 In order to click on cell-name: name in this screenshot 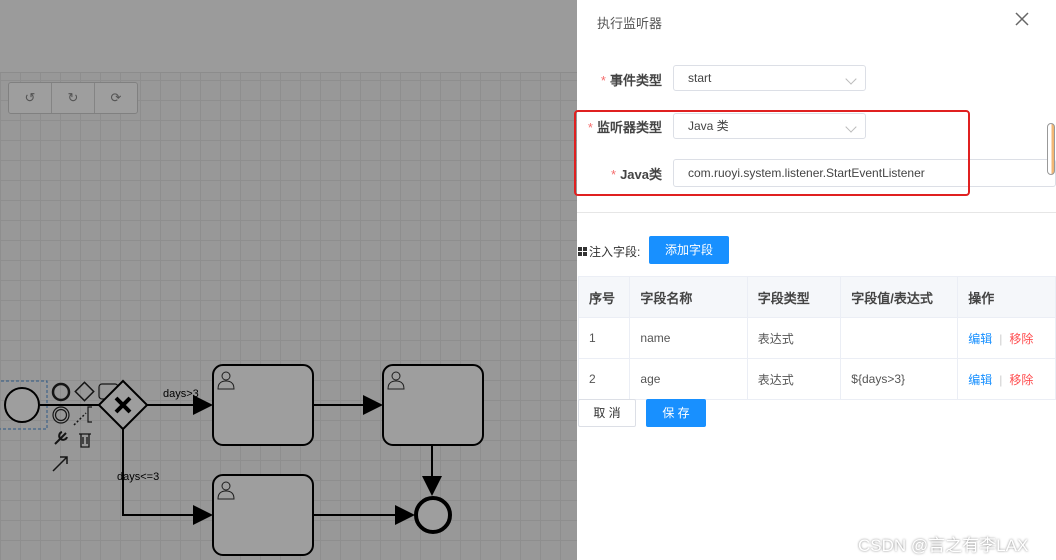, I will do `click(688, 338)`.